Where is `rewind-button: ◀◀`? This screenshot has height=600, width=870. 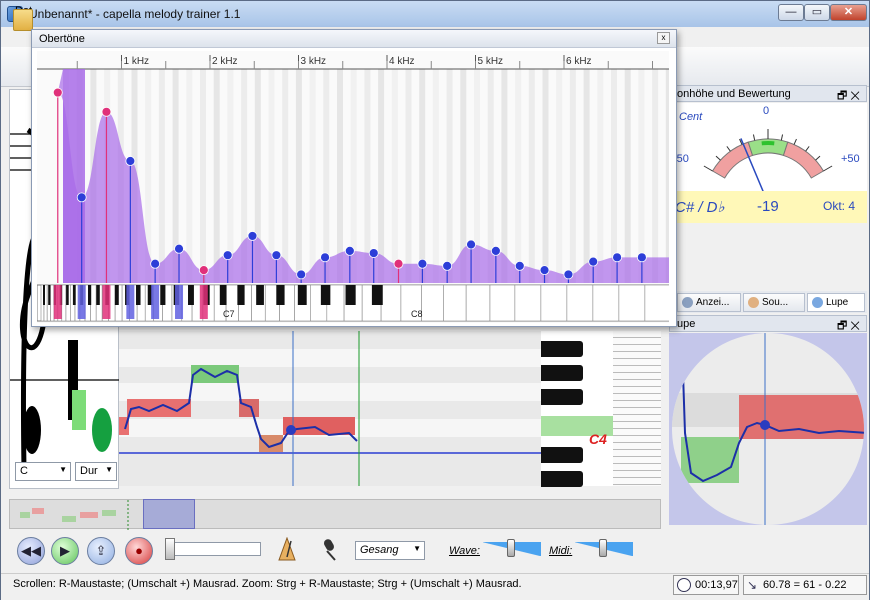
rewind-button: ◀◀ is located at coordinates (31, 551).